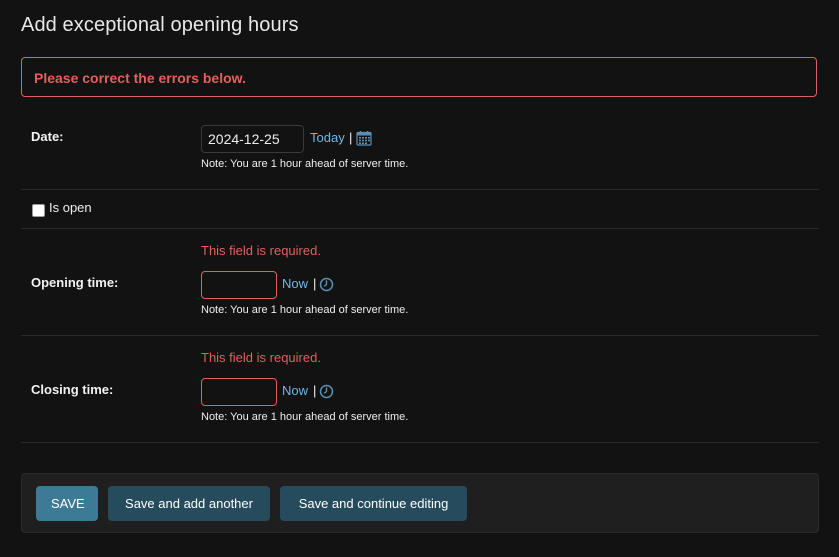  What do you see at coordinates (47, 136) in the screenshot?
I see `date-label: Date:` at bounding box center [47, 136].